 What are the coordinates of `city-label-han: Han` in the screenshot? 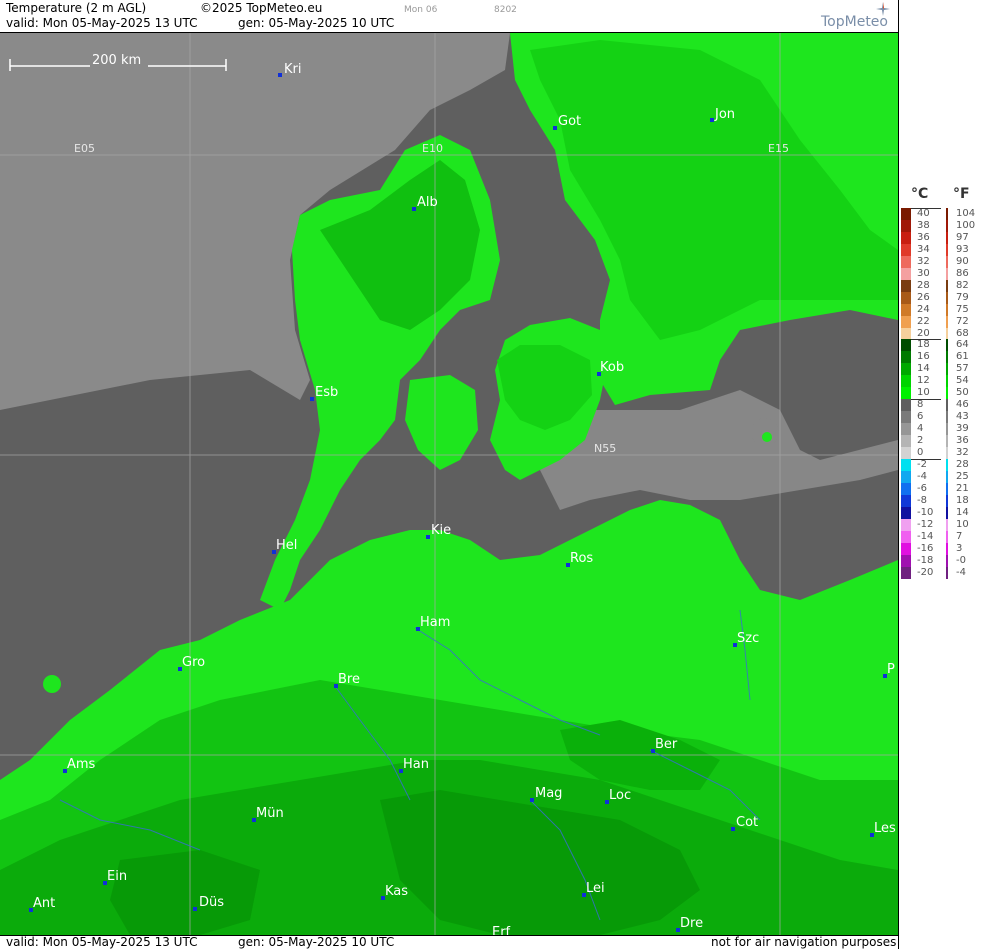 It's located at (416, 764).